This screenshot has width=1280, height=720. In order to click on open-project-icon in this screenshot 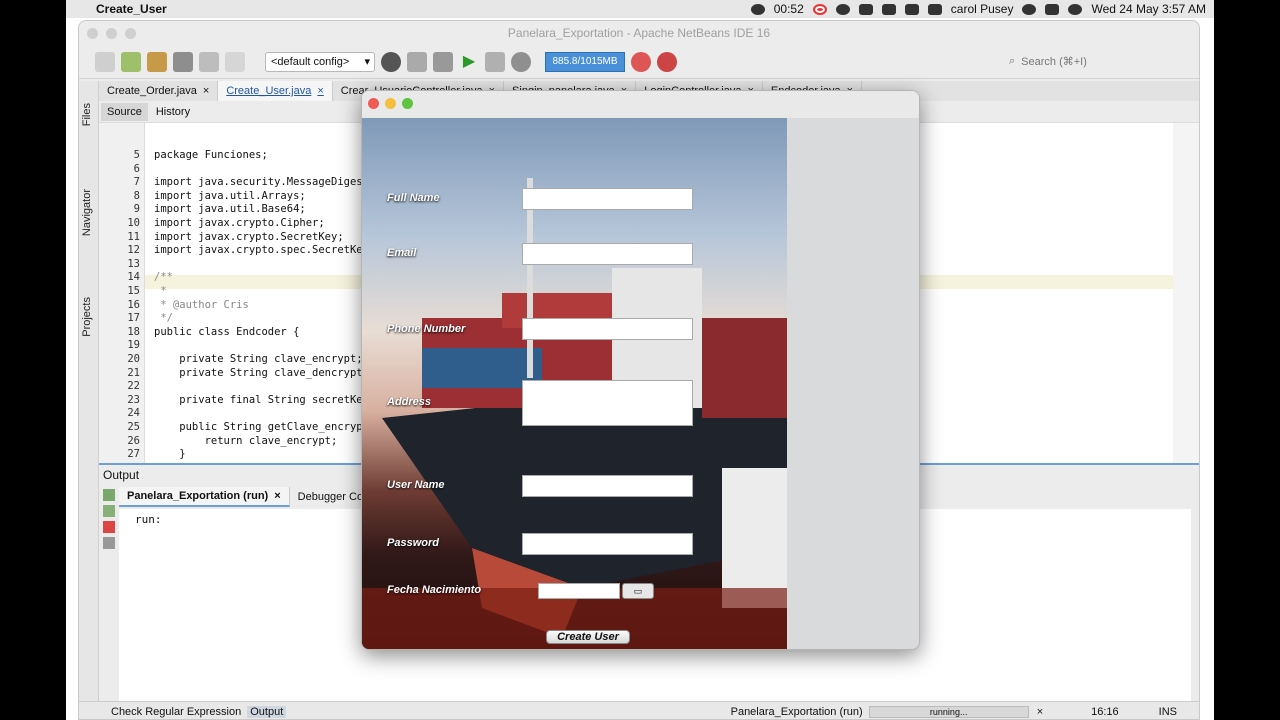, I will do `click(157, 61)`.